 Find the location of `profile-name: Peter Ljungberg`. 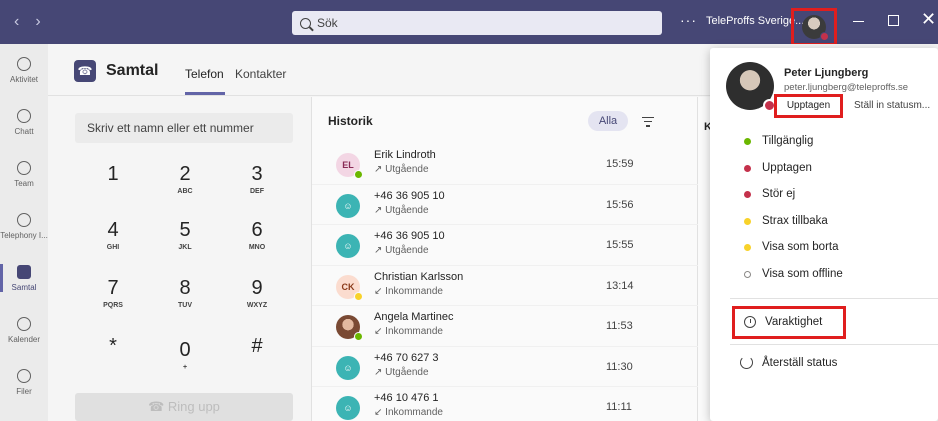

profile-name: Peter Ljungberg is located at coordinates (826, 73).